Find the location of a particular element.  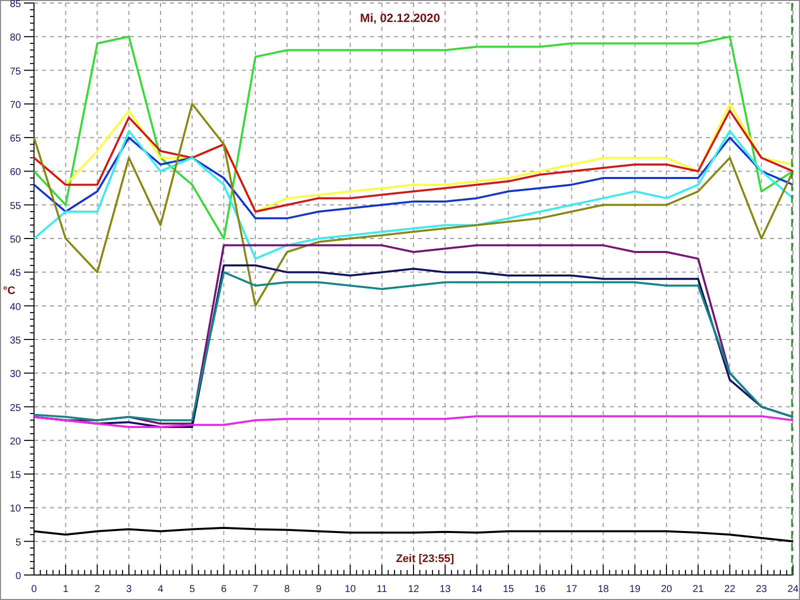

x-tick-label: 5 is located at coordinates (192, 589).